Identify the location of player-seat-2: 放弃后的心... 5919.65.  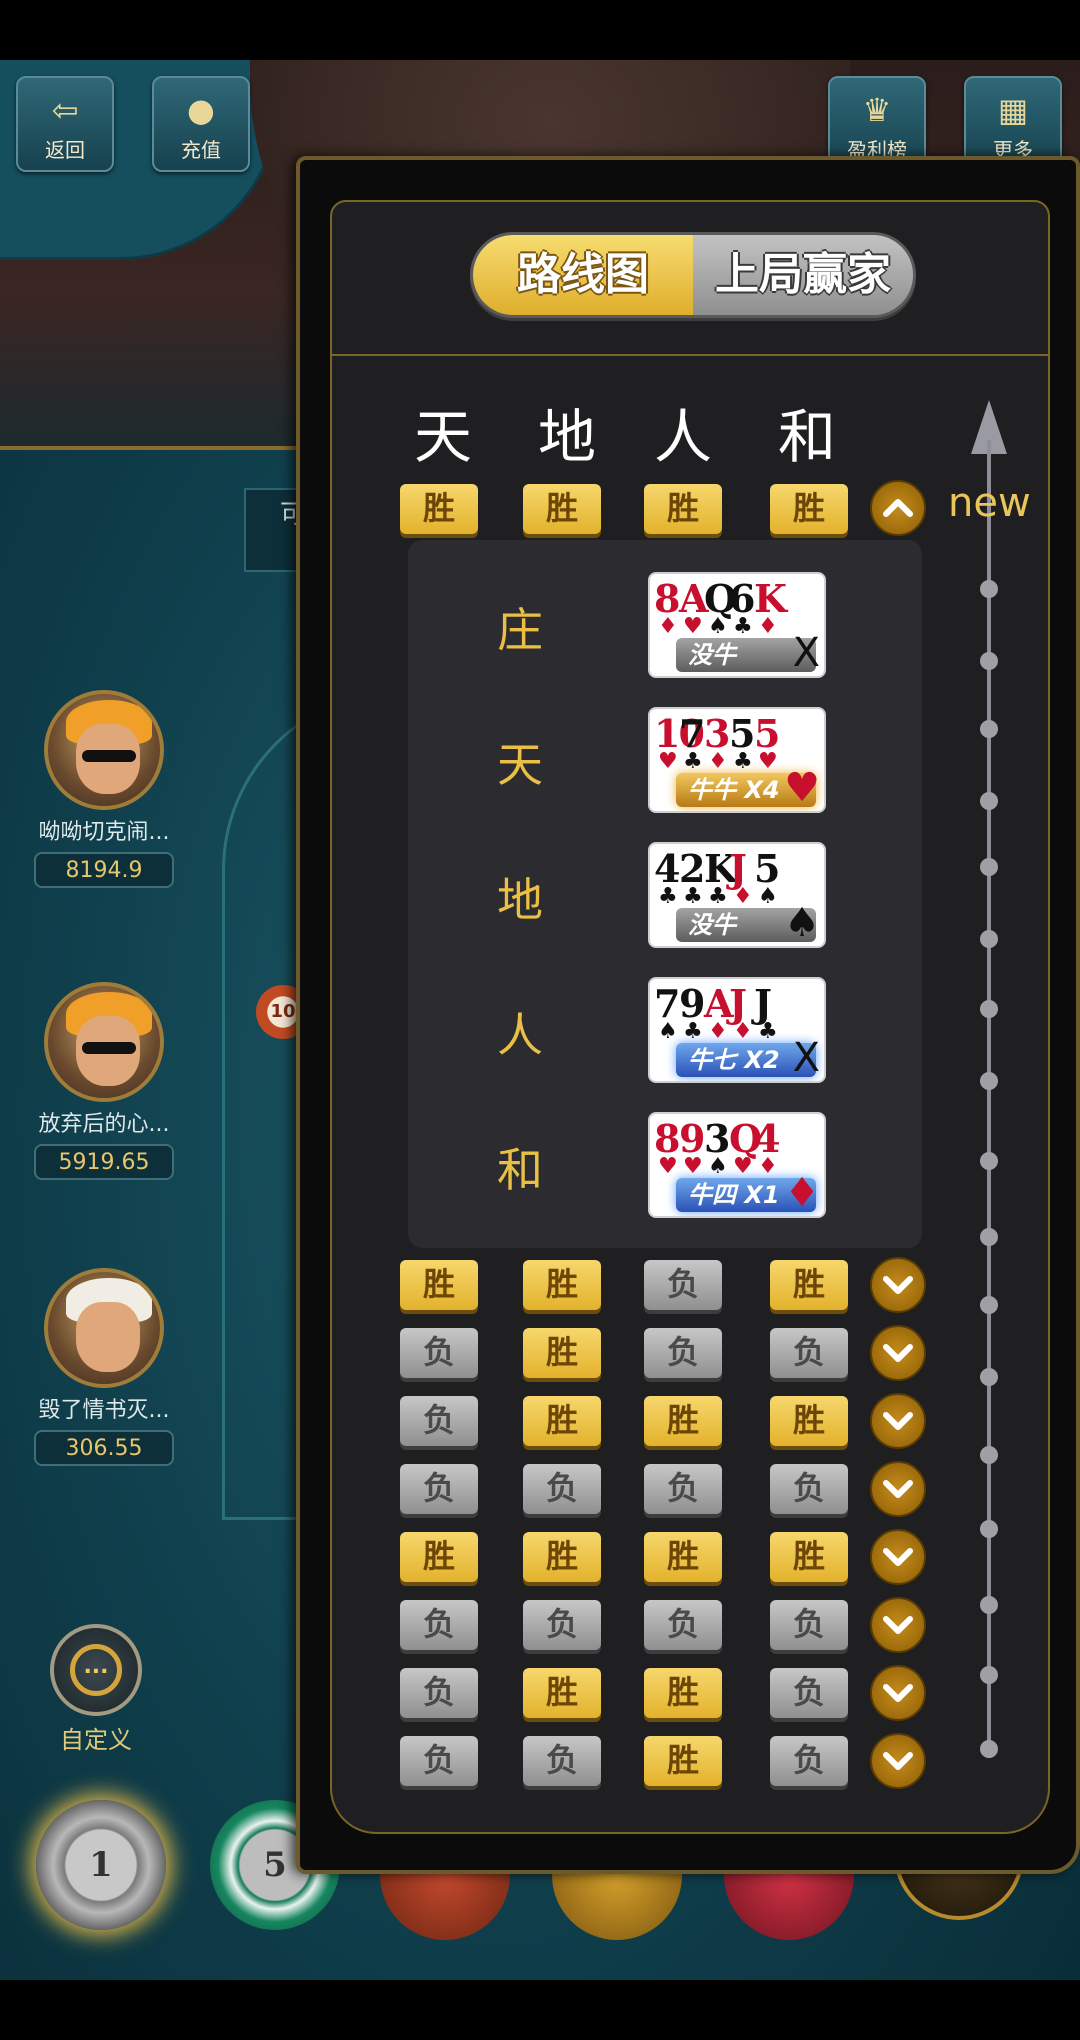
(104, 1081).